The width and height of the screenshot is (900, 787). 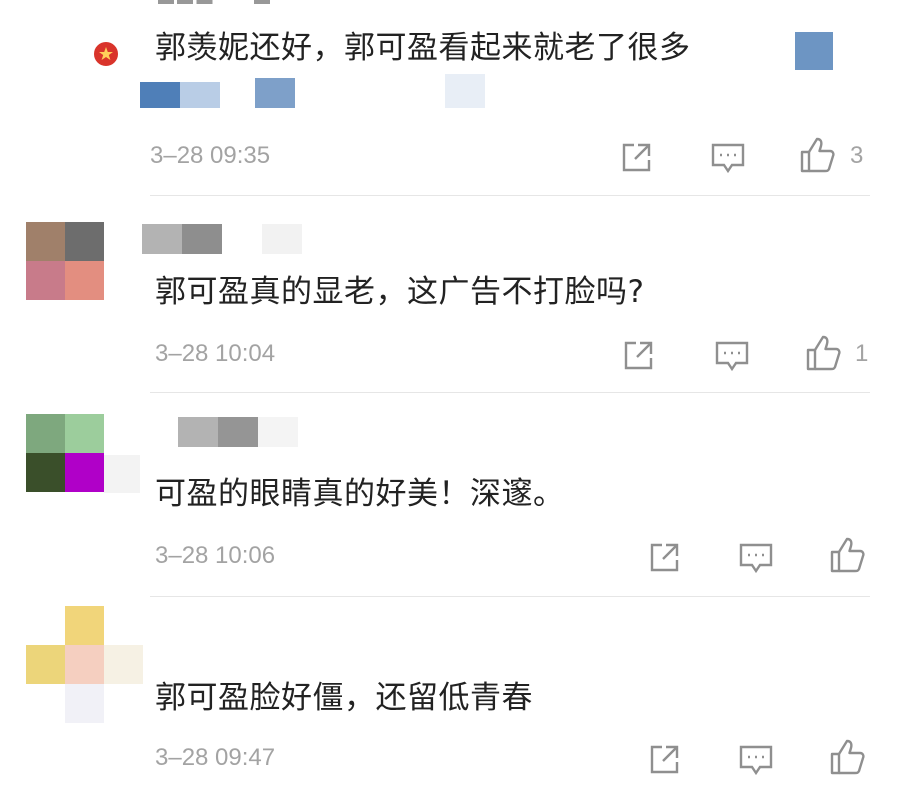 I want to click on comment-timestamp: 3–28 09:47, so click(x=215, y=757).